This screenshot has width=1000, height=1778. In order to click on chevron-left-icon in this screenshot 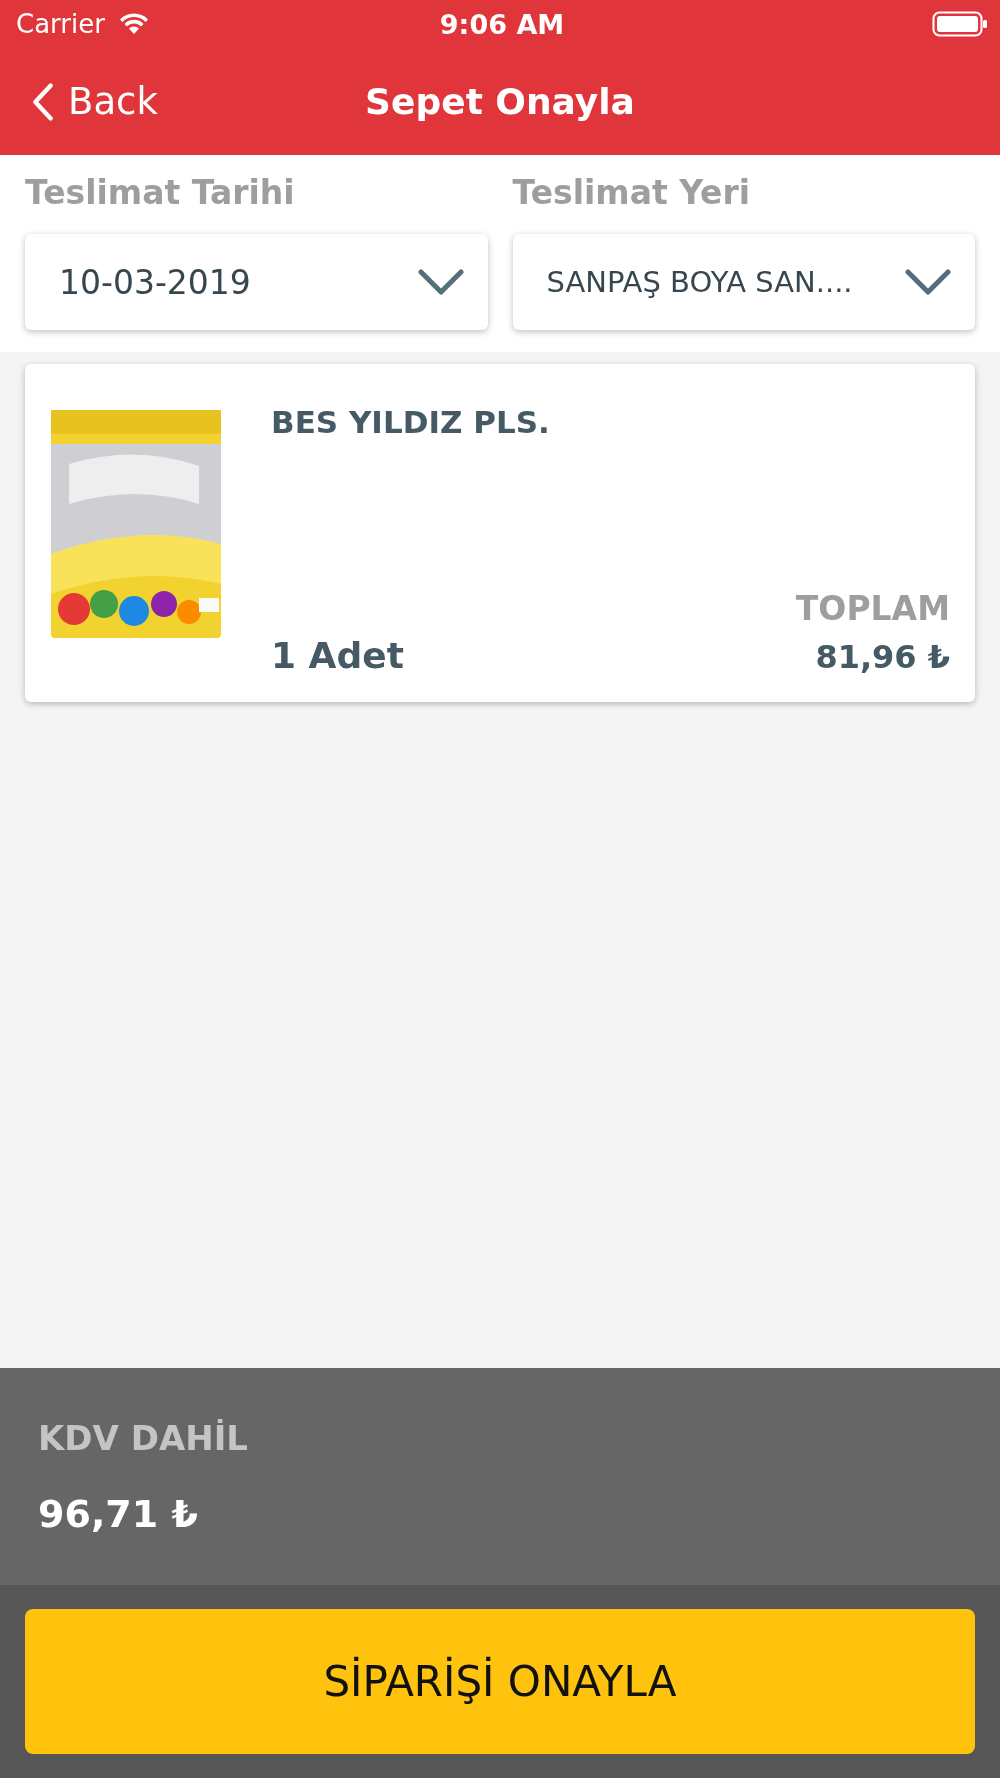, I will do `click(43, 101)`.